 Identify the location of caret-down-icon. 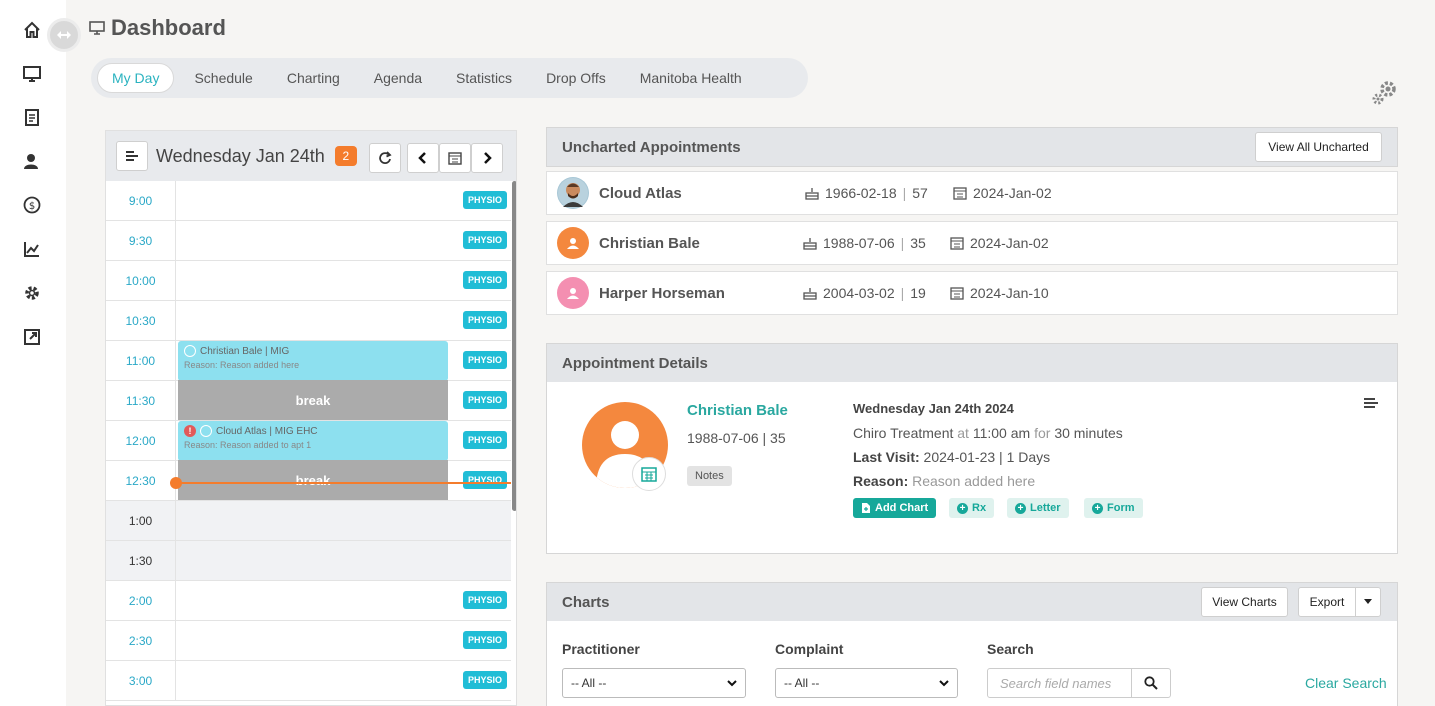
(1368, 601).